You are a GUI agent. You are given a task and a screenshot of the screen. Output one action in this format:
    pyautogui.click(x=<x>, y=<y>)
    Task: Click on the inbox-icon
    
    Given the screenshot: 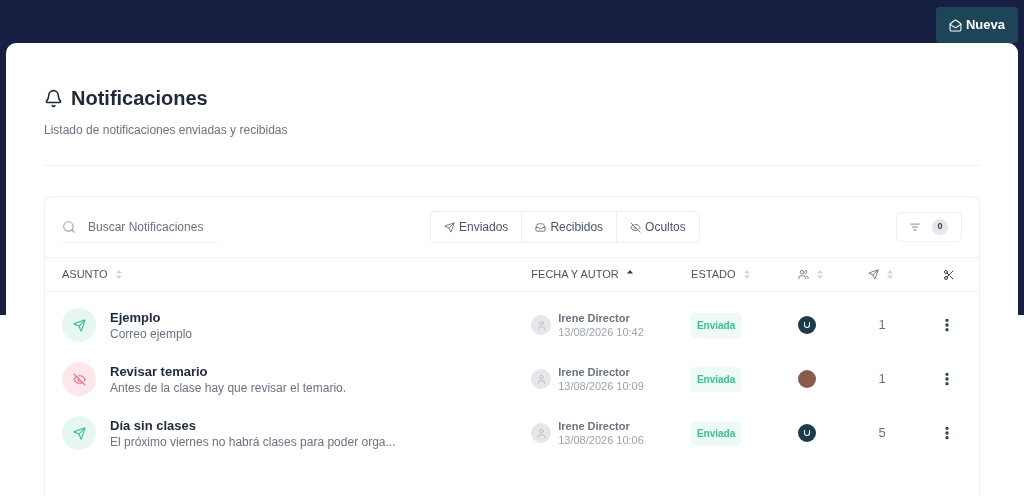 What is the action you would take?
    pyautogui.click(x=541, y=227)
    